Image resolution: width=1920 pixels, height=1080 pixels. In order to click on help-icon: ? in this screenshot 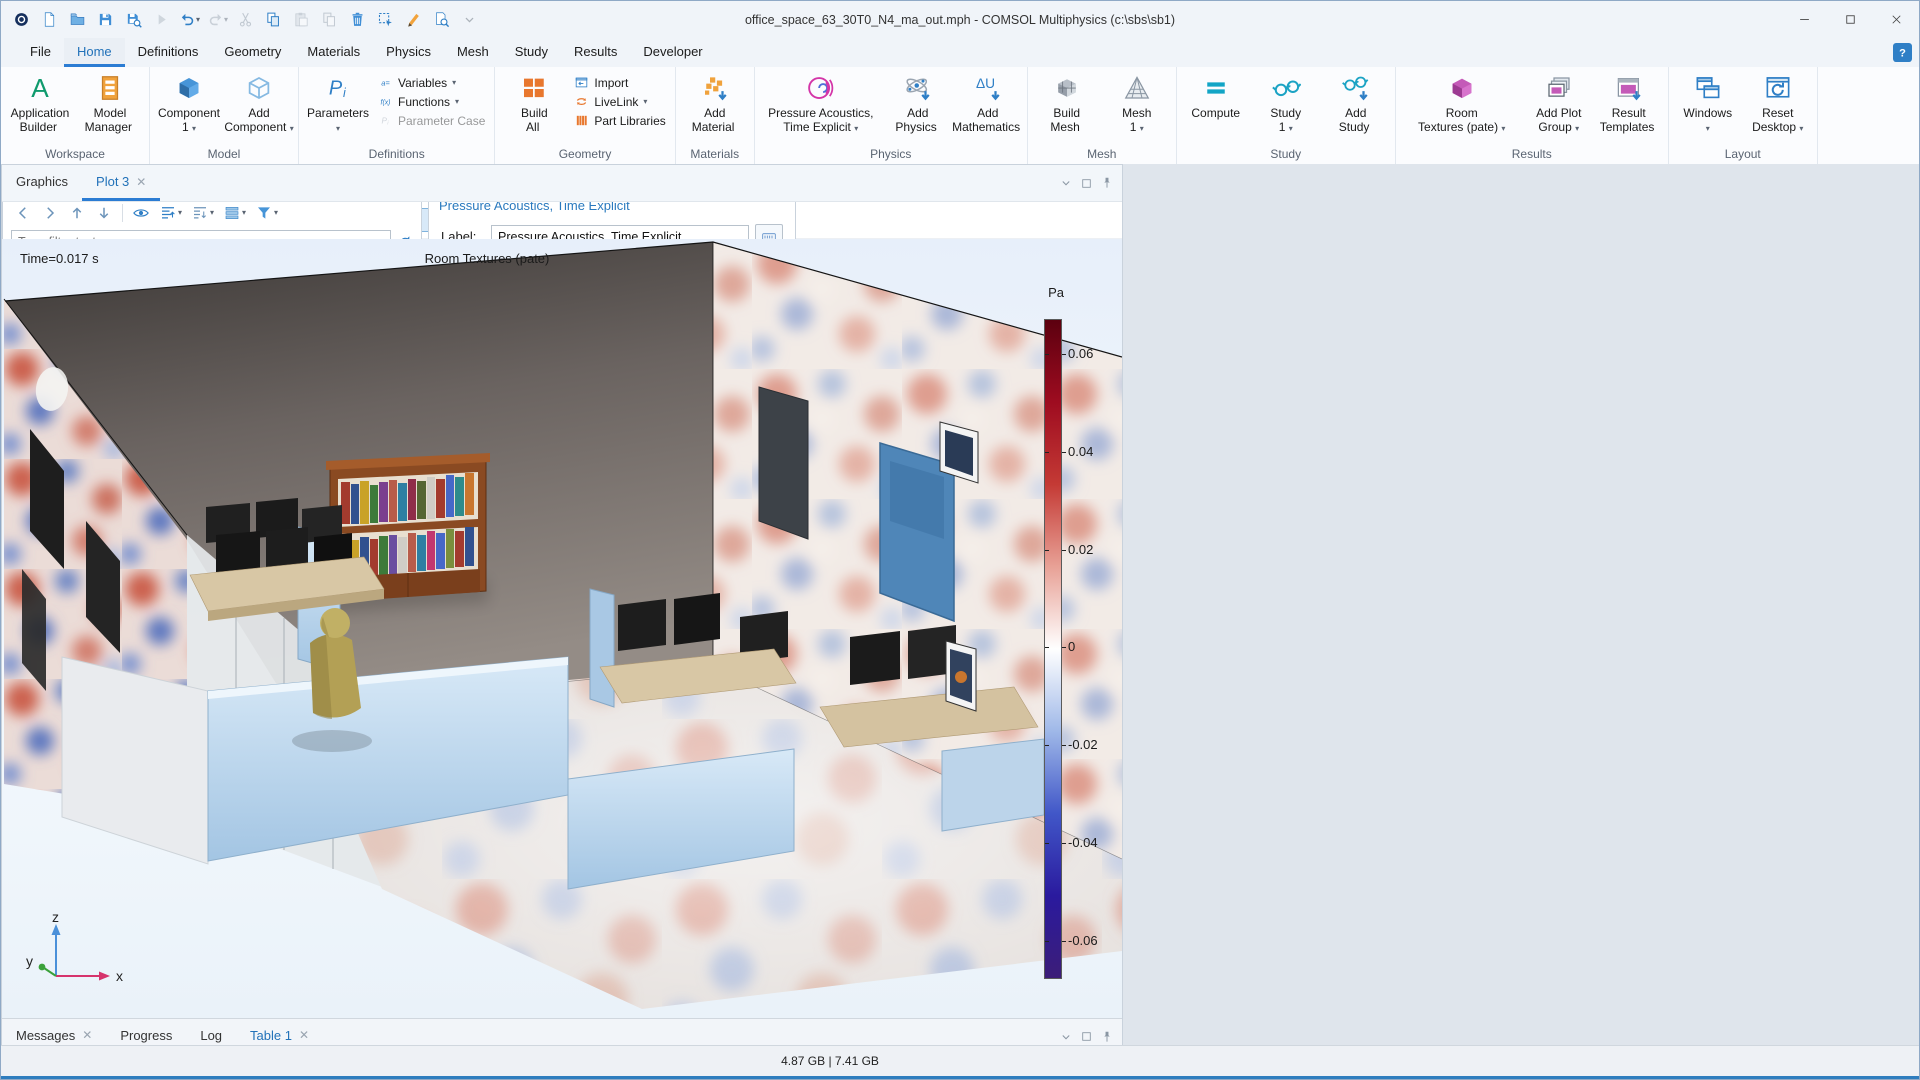, I will do `click(1902, 52)`.